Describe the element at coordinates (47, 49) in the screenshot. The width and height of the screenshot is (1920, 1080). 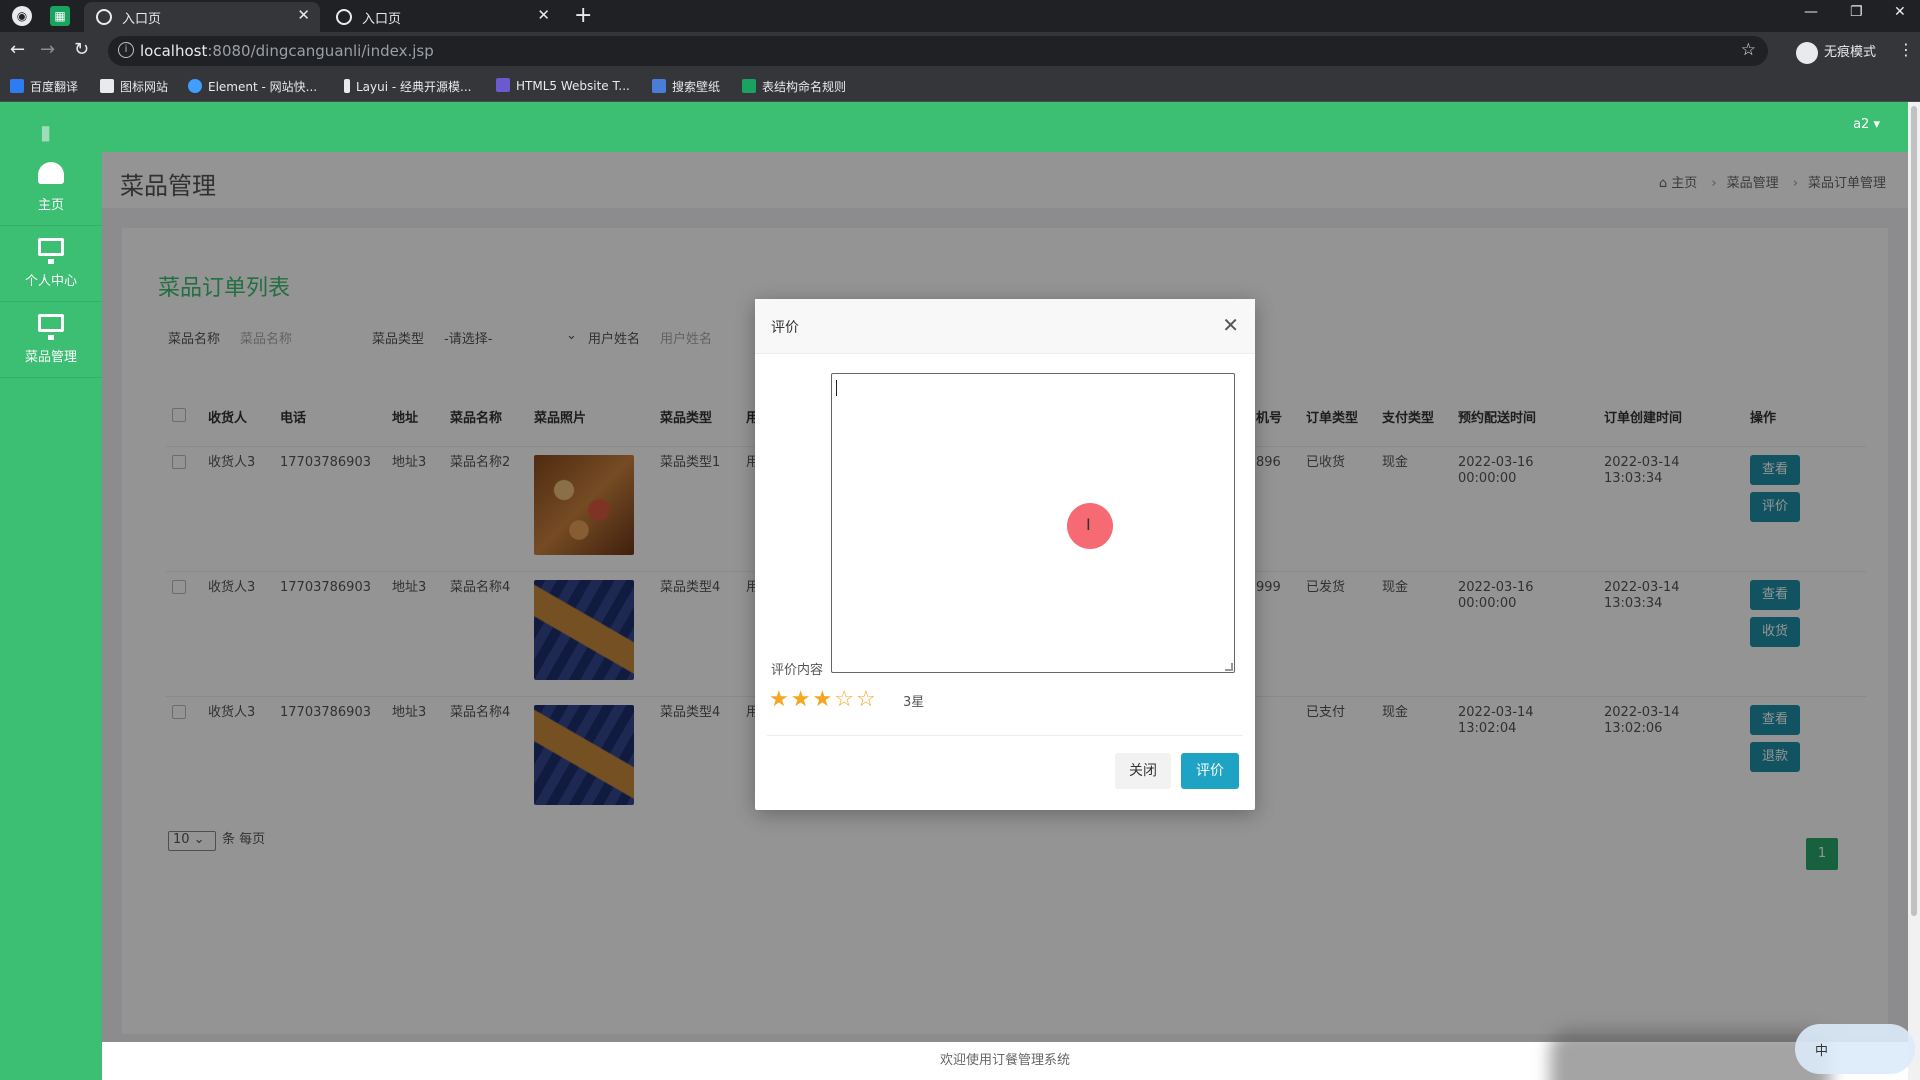
I see `forward-icon: →` at that location.